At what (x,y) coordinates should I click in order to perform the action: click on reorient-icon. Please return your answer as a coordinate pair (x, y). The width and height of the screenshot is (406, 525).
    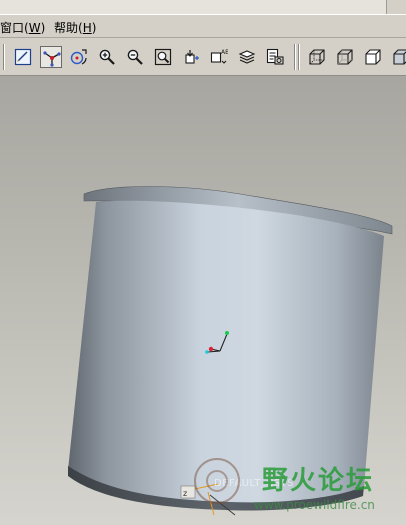
    Looking at the image, I should click on (192, 57).